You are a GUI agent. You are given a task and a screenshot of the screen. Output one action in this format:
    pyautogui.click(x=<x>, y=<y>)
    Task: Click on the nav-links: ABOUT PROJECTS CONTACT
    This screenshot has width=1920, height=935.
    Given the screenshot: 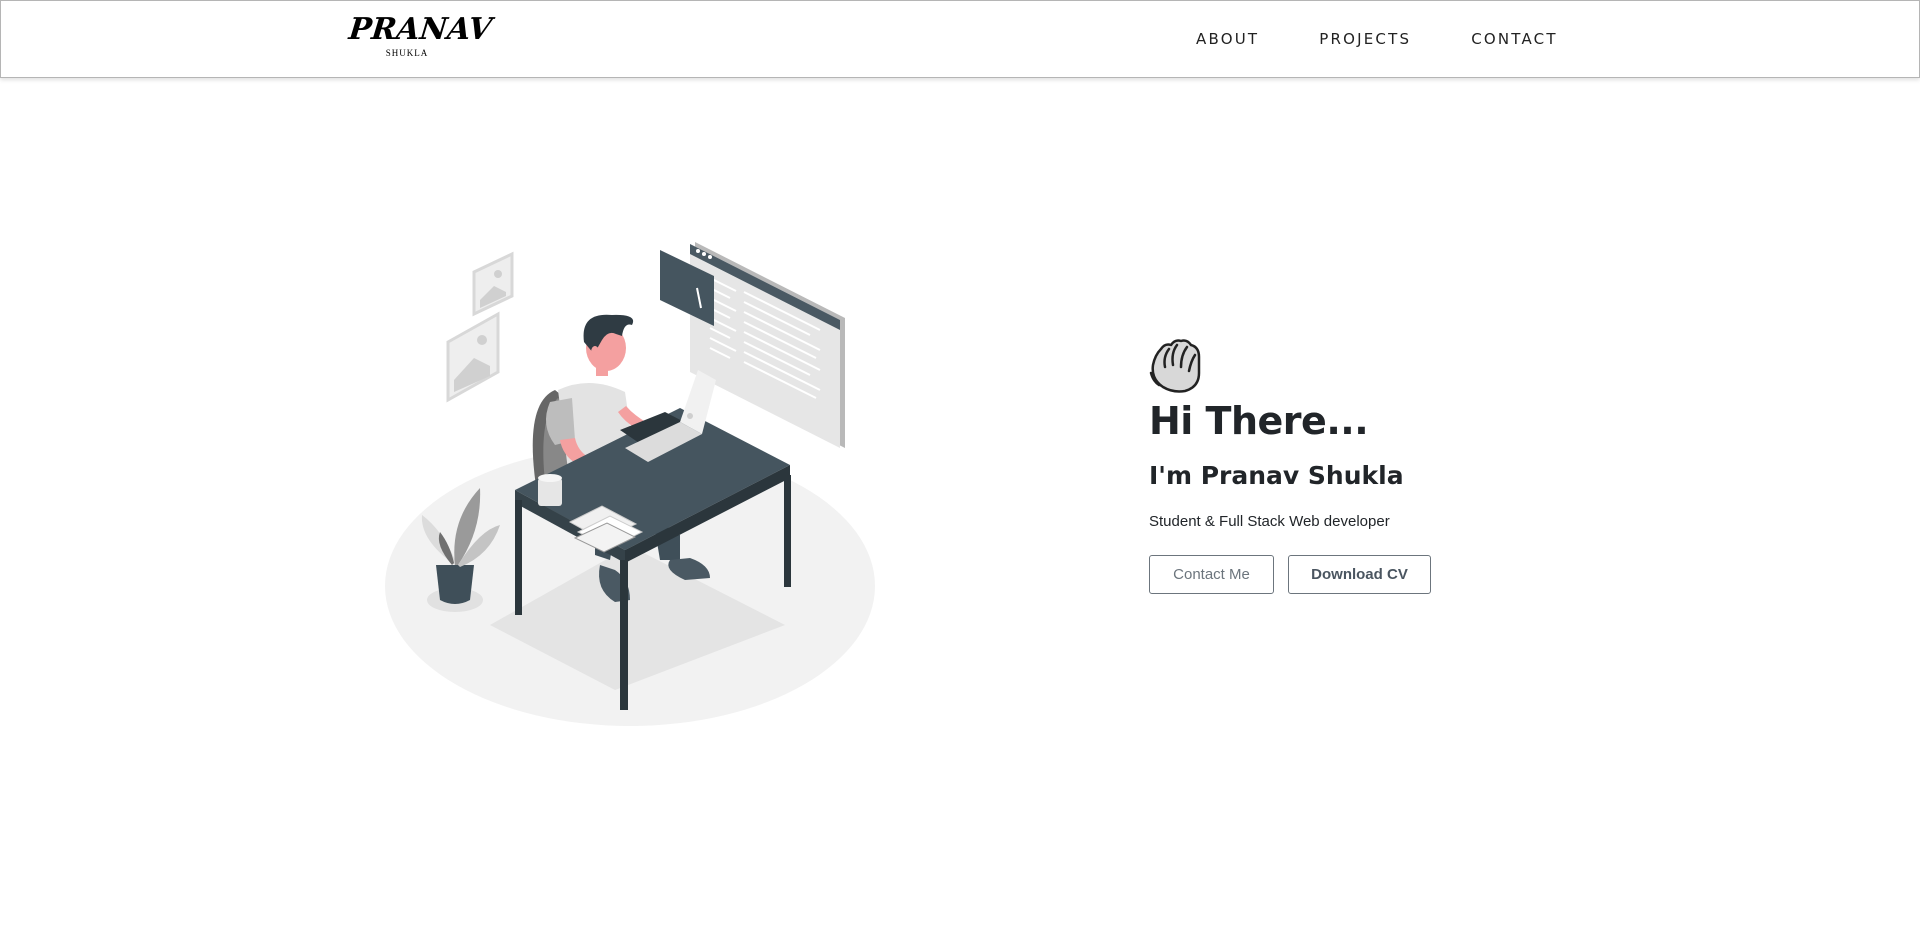 What is the action you would take?
    pyautogui.click(x=1377, y=39)
    